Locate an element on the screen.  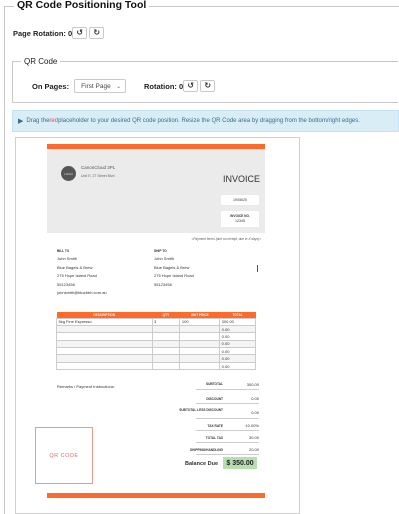
on-pages-select: First Page ⌄ is located at coordinates (100, 86).